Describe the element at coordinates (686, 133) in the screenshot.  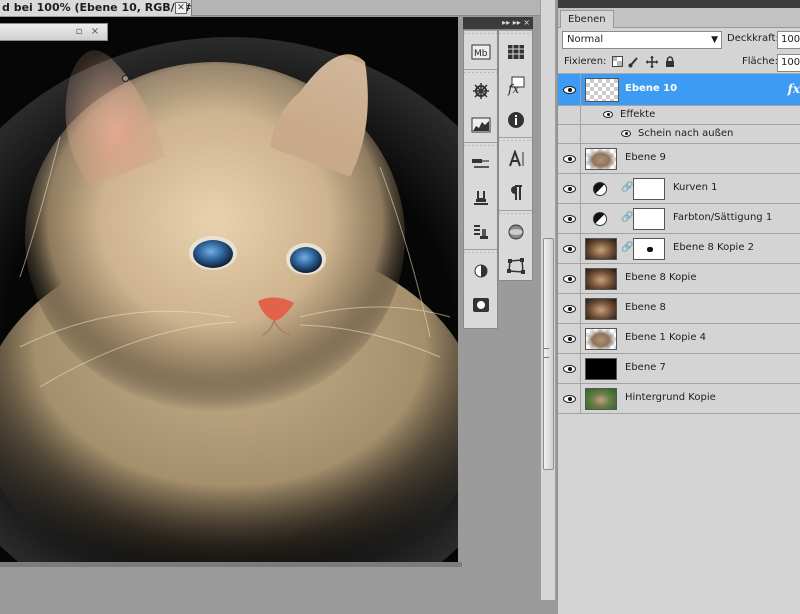
I see `effect-item-label: Schein nach außen` at that location.